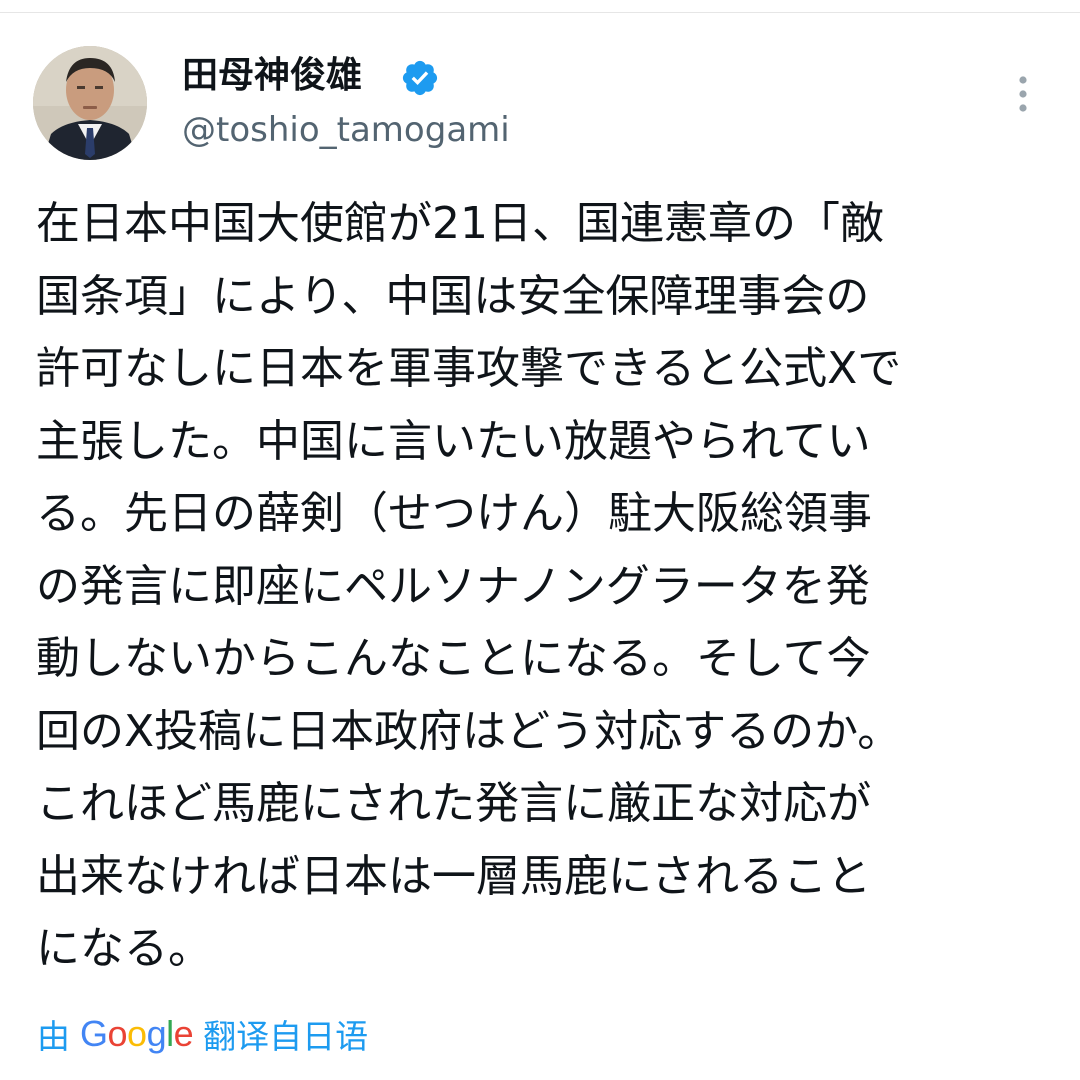 The image size is (1080, 1080). What do you see at coordinates (453, 658) in the screenshot?
I see `tweet-text-line: 動しないからこんなことになる。そして今` at bounding box center [453, 658].